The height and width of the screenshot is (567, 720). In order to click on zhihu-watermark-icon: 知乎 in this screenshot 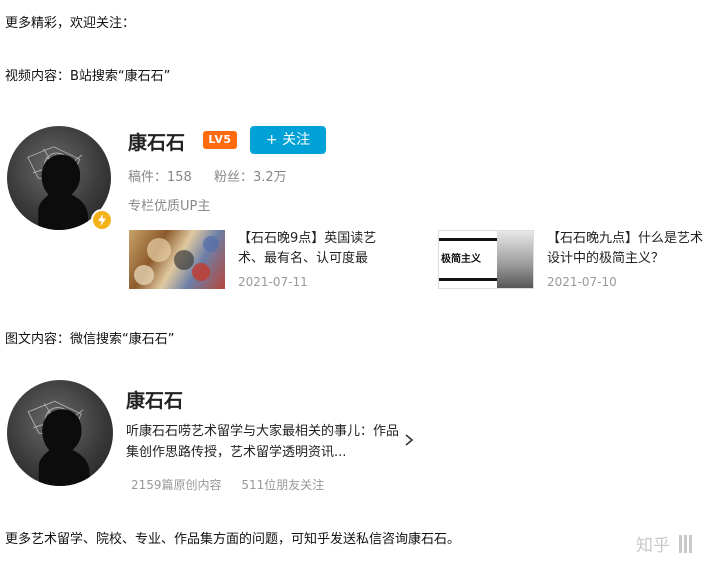, I will do `click(665, 544)`.